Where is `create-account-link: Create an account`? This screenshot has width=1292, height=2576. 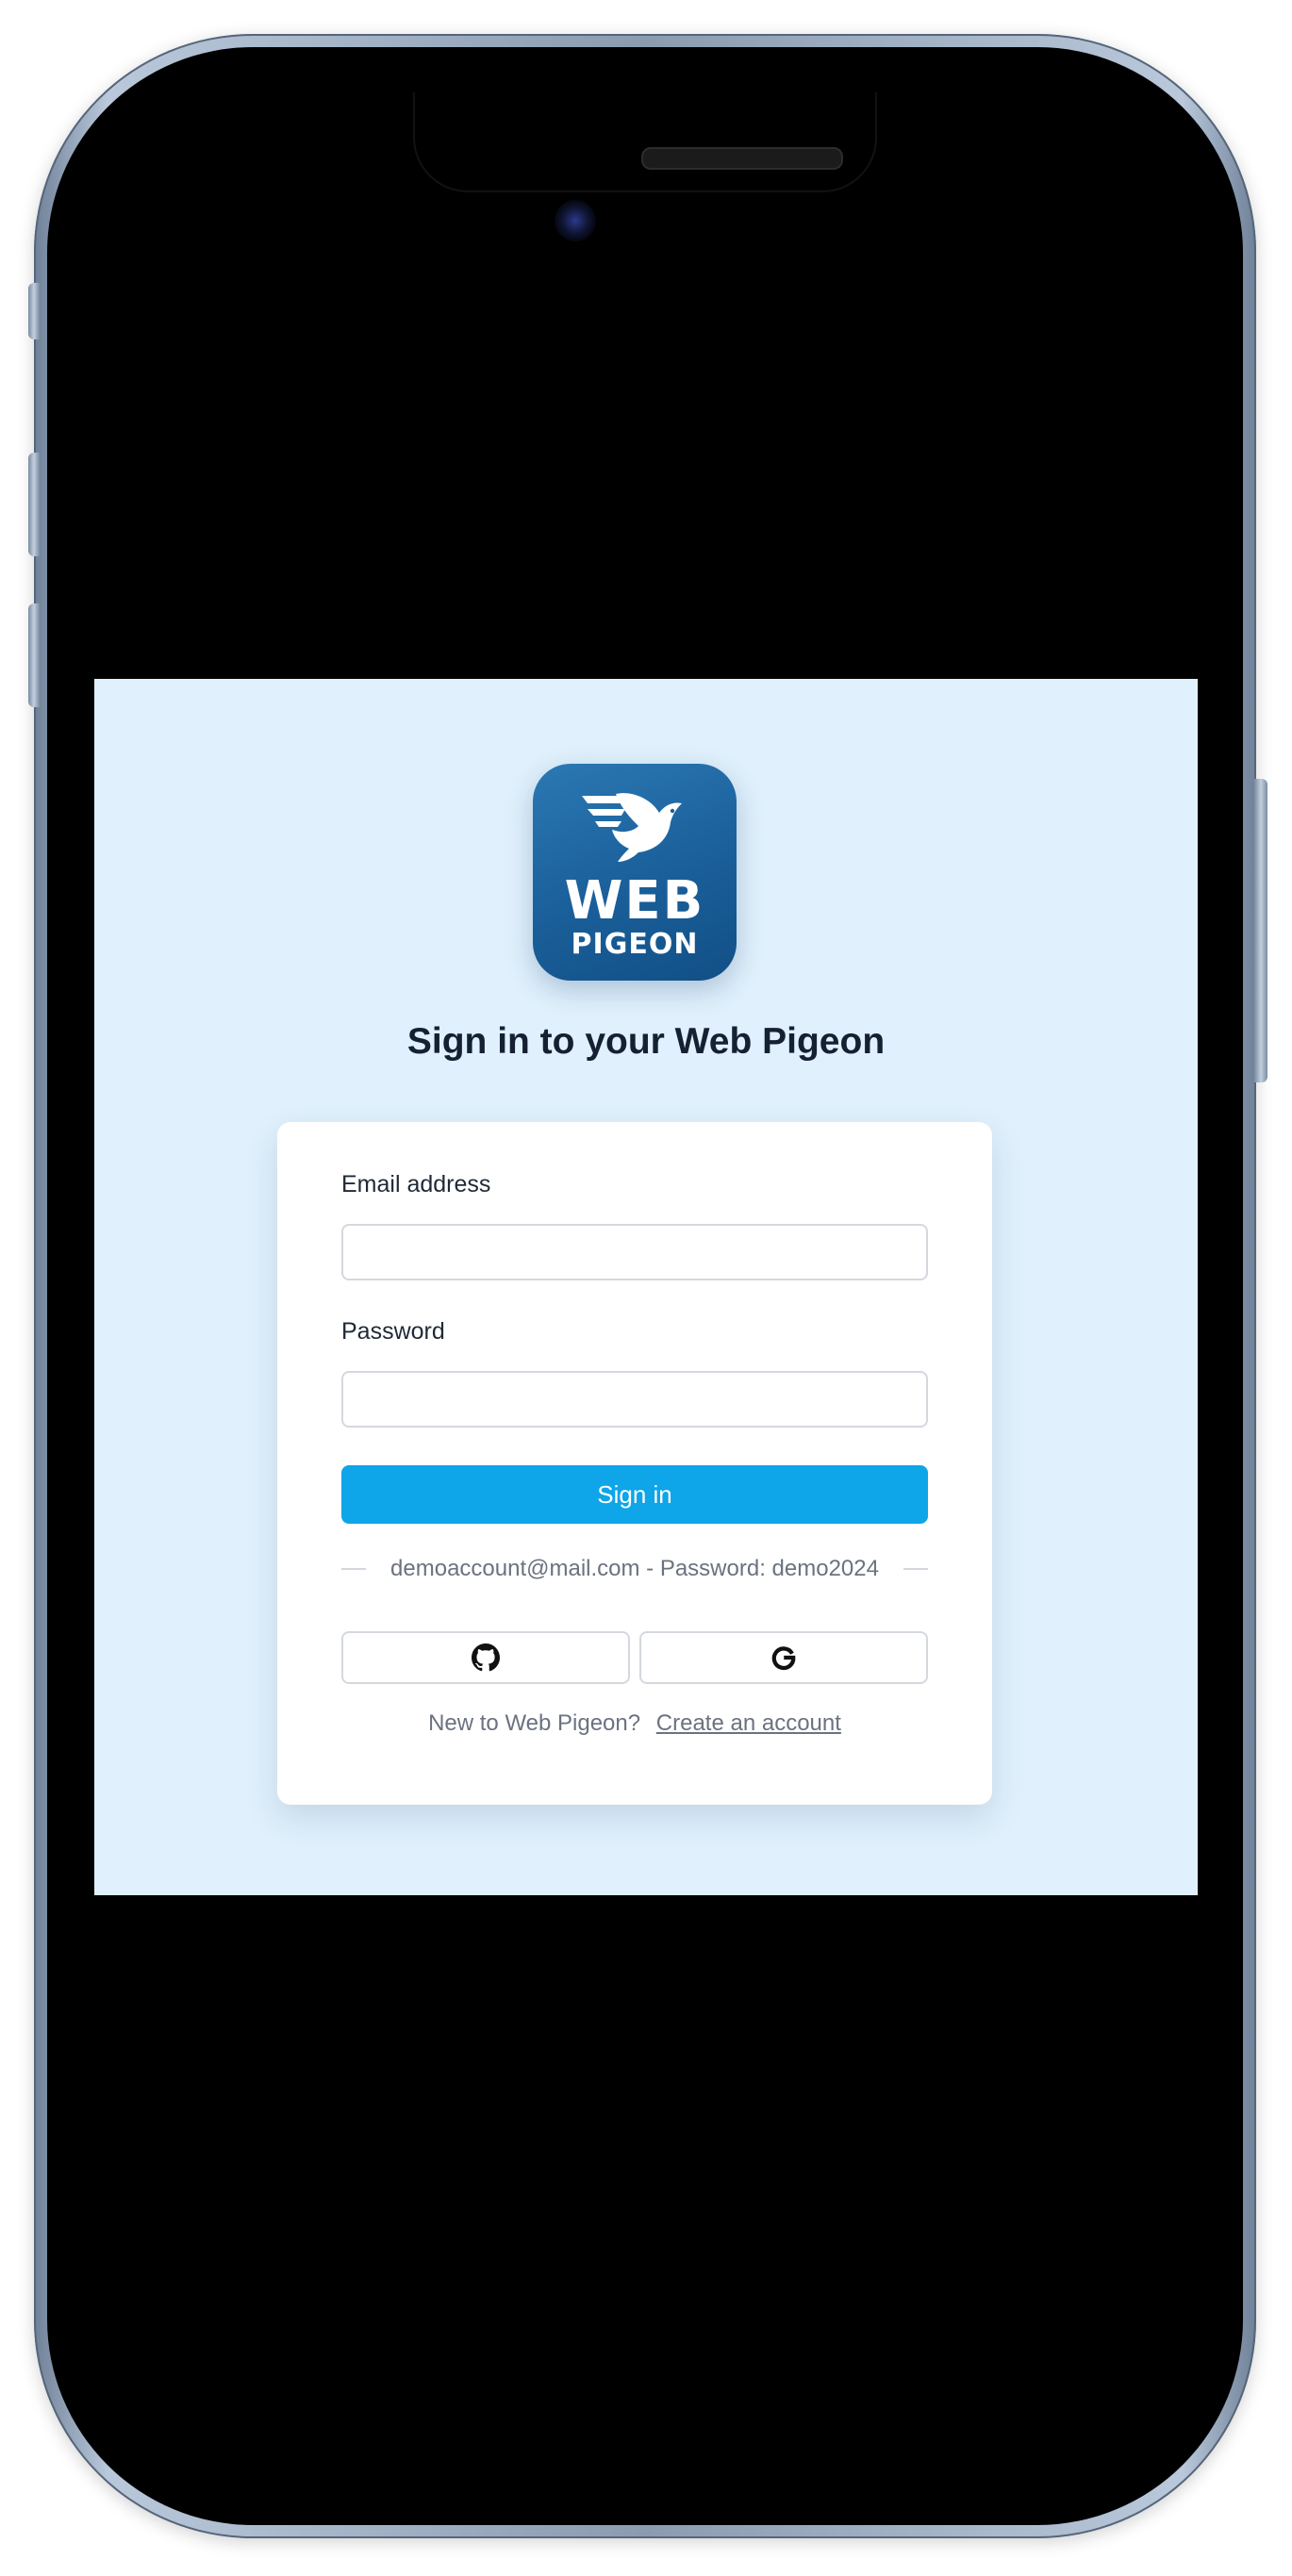
create-account-link: Create an account is located at coordinates (748, 1723).